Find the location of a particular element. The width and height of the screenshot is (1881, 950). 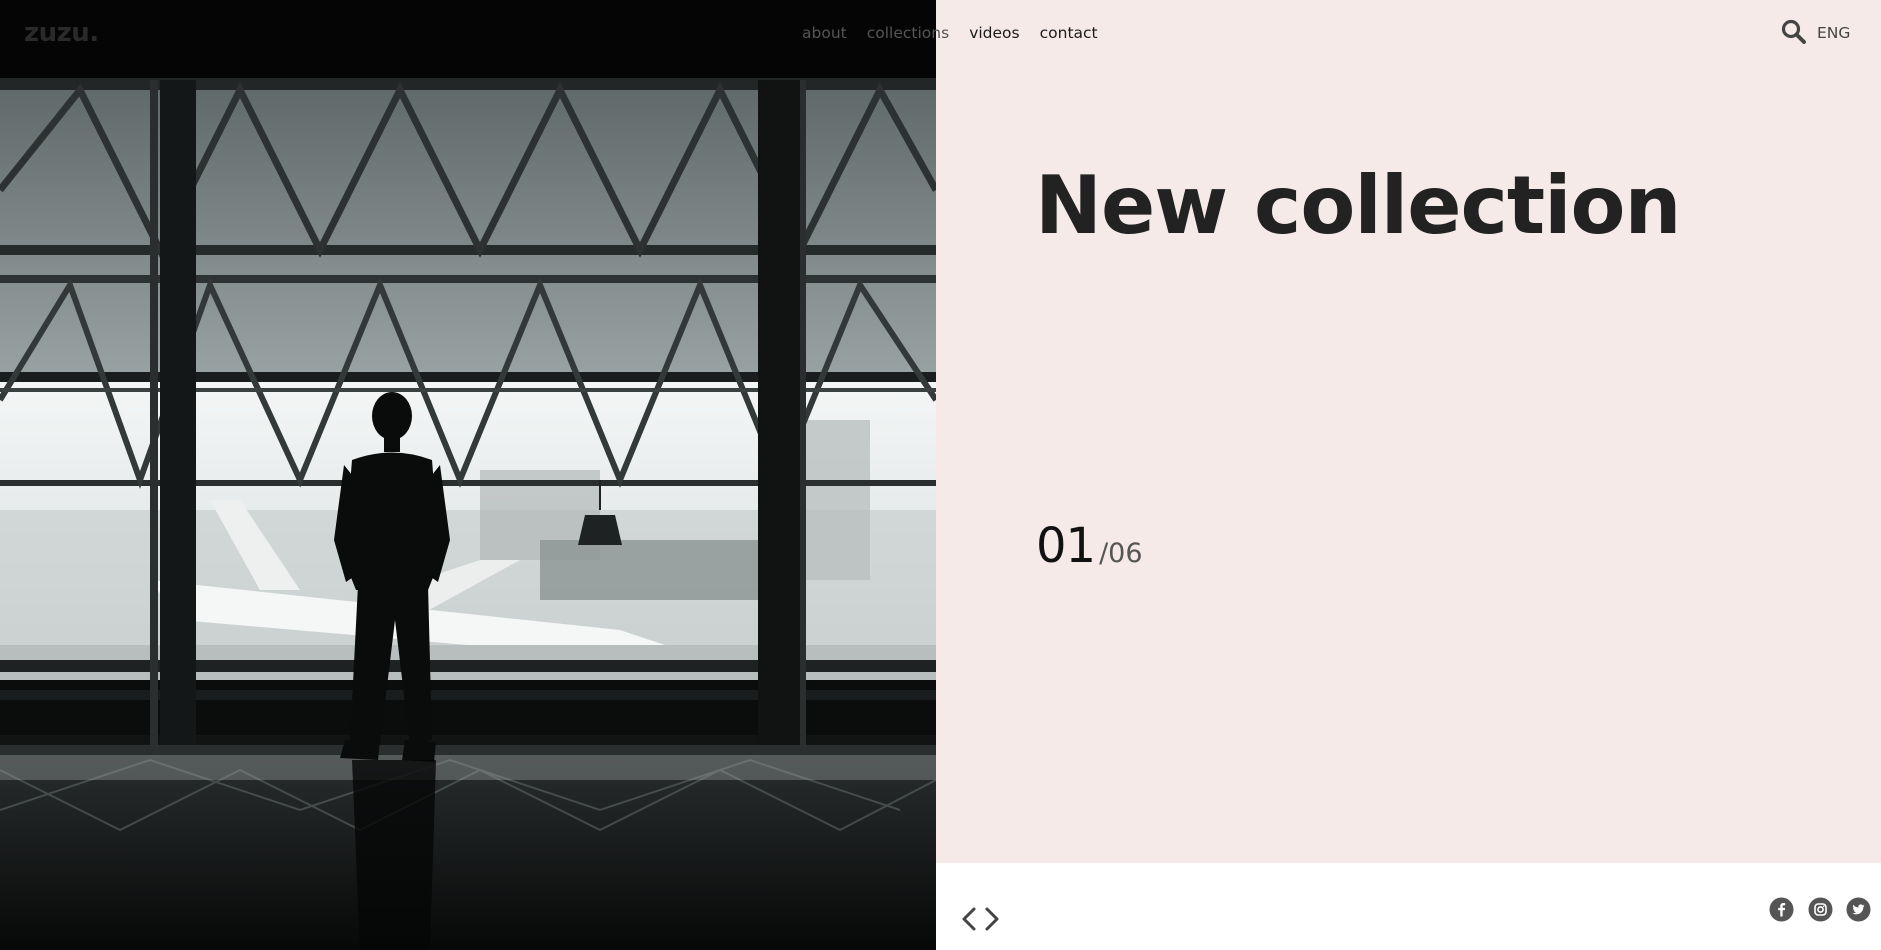

nav-link-contact: contact is located at coordinates (1069, 33).